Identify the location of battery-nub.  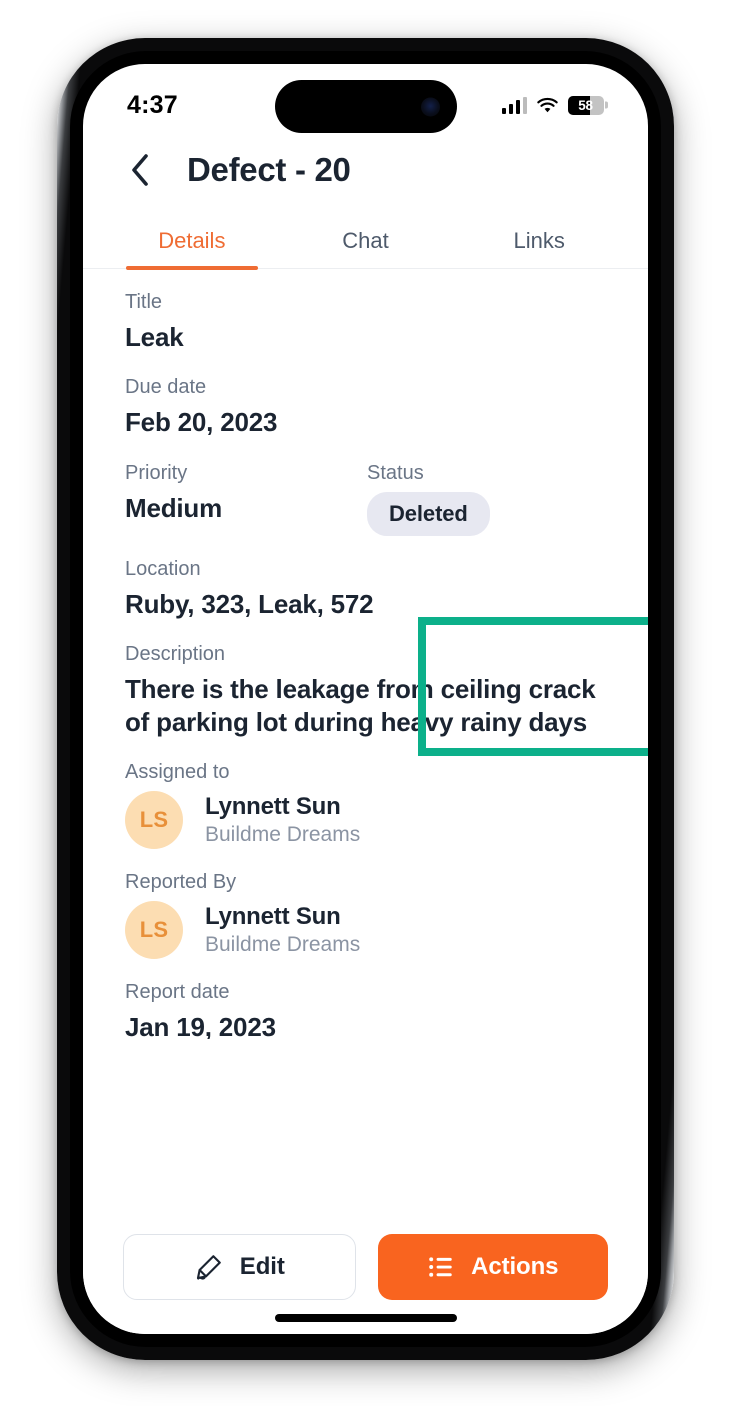
(606, 105).